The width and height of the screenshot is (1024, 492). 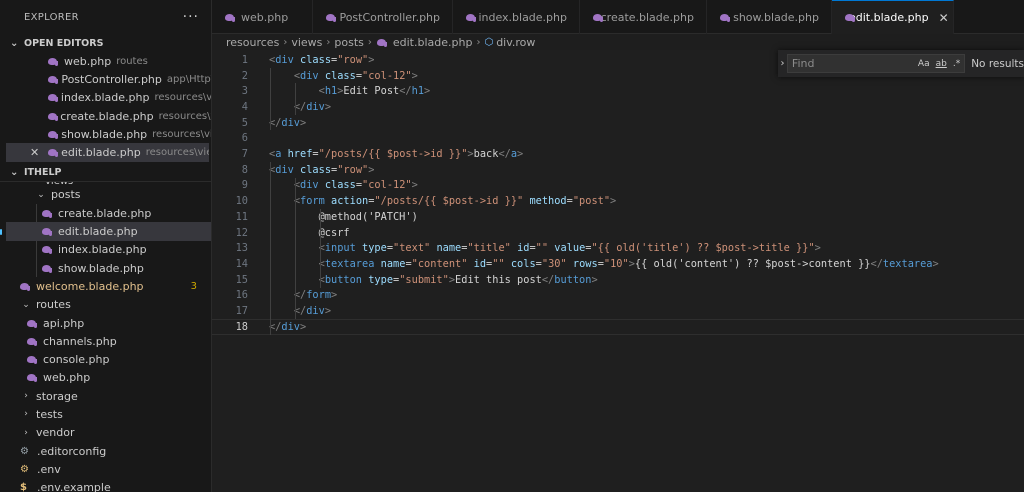 What do you see at coordinates (105, 469) in the screenshot?
I see `file-env: ⚙ .env` at bounding box center [105, 469].